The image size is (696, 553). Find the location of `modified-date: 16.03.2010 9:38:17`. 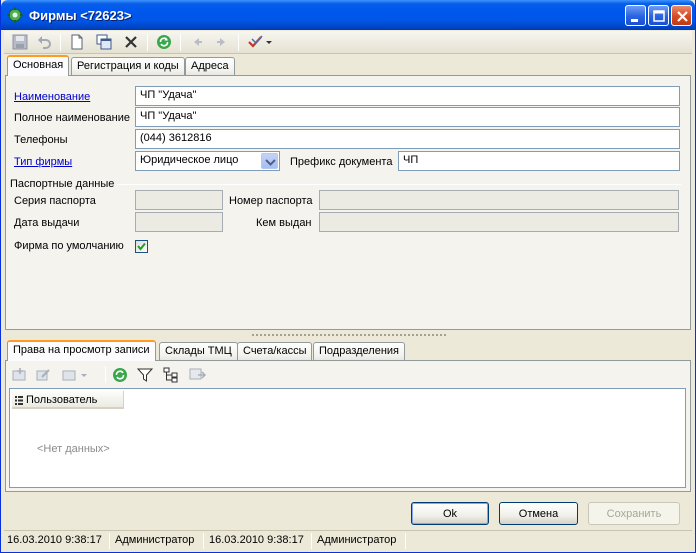

modified-date: 16.03.2010 9:38:17 is located at coordinates (256, 540).